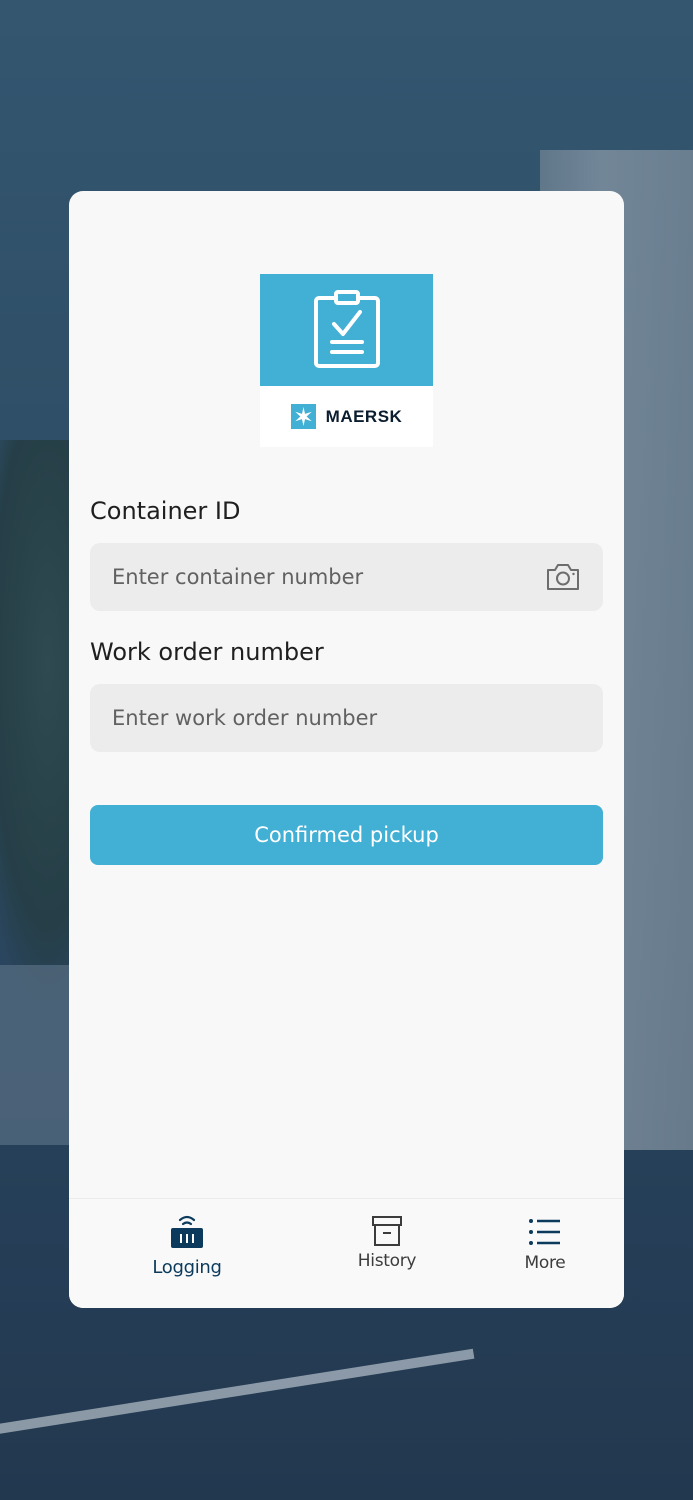  What do you see at coordinates (303, 416) in the screenshot?
I see `maersk-star-icon` at bounding box center [303, 416].